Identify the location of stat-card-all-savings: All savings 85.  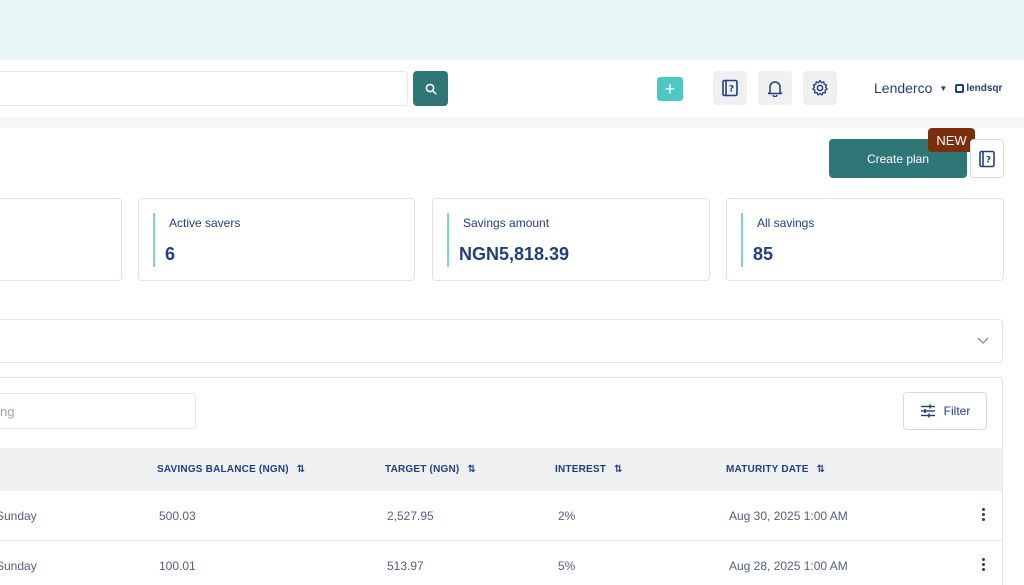
(865, 239).